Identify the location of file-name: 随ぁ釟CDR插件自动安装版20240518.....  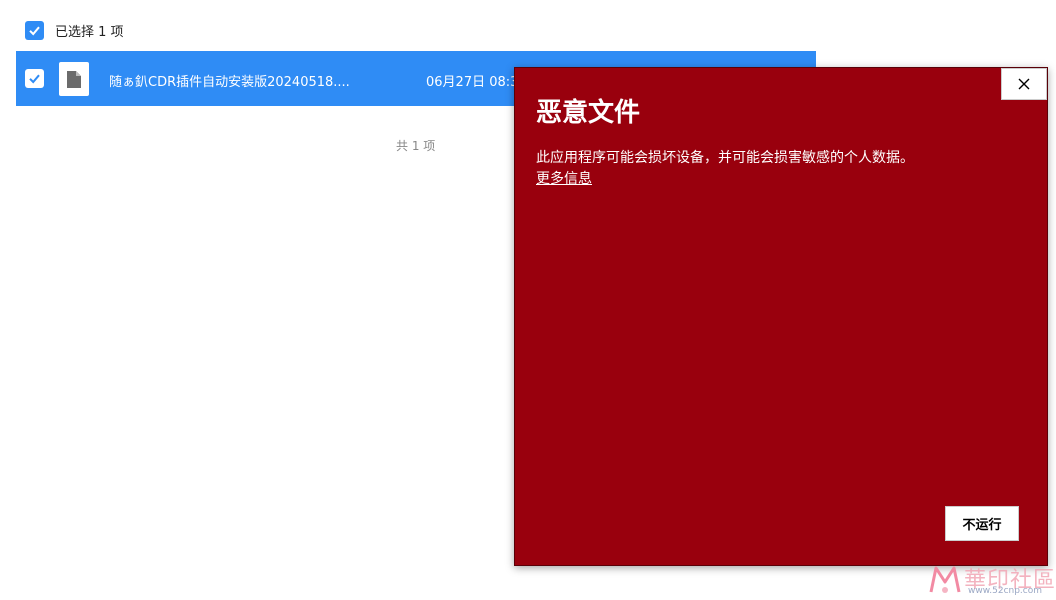
(229, 82).